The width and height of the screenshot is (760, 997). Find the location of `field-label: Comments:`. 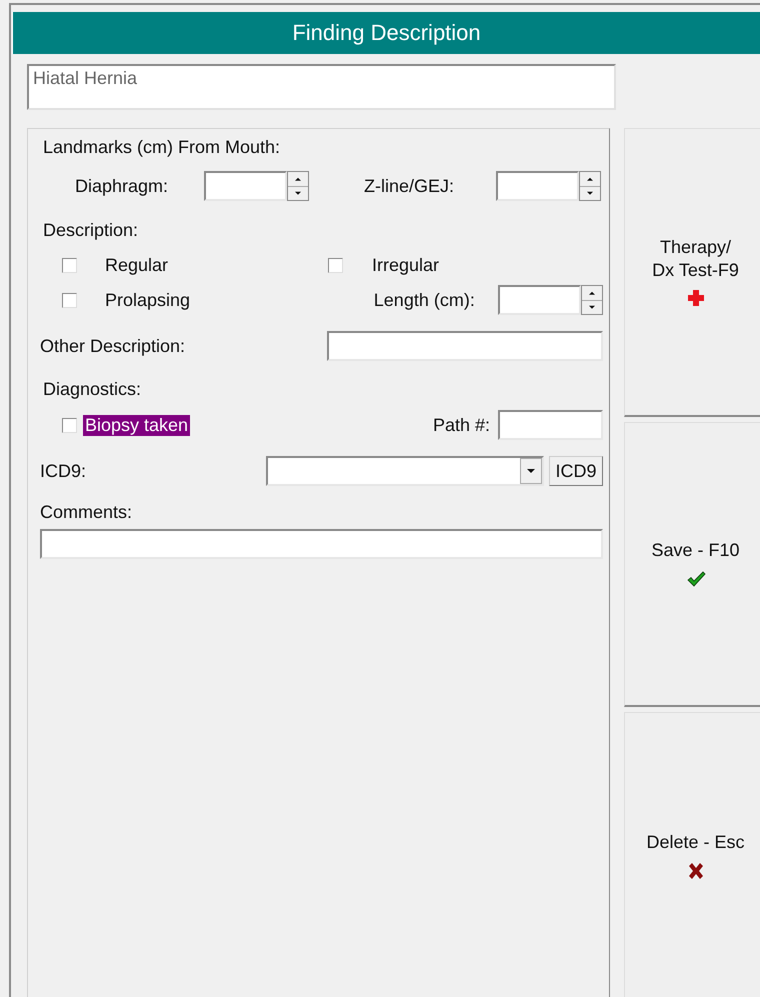

field-label: Comments: is located at coordinates (86, 512).